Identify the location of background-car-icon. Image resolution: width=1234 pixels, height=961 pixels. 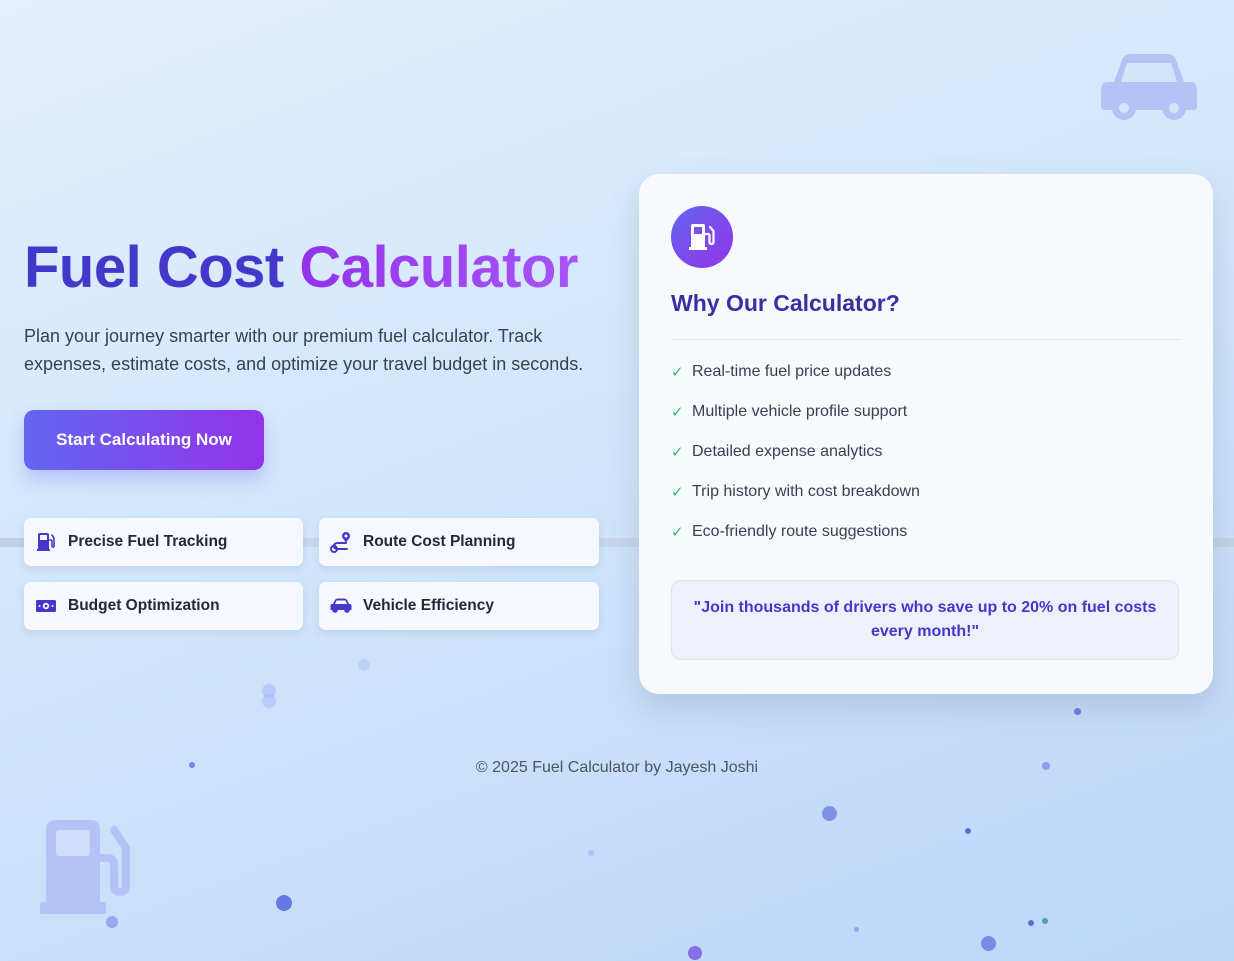
(1149, 90).